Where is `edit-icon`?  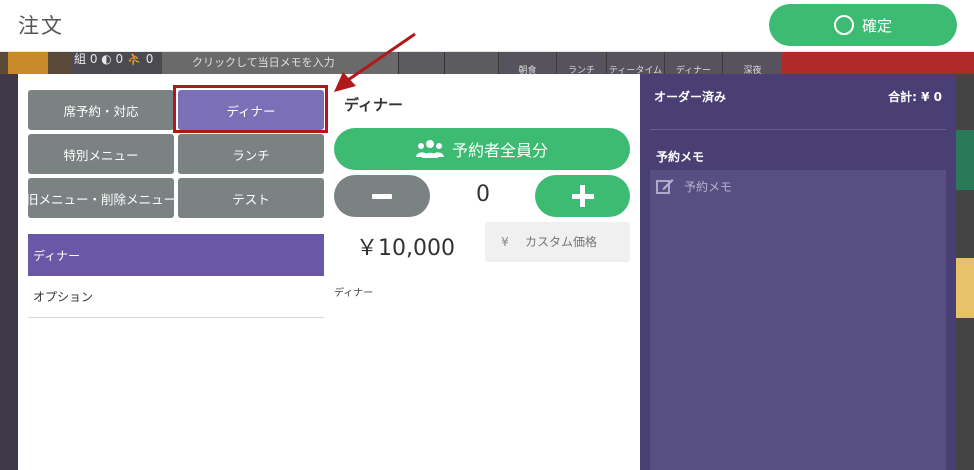
edit-icon is located at coordinates (665, 186).